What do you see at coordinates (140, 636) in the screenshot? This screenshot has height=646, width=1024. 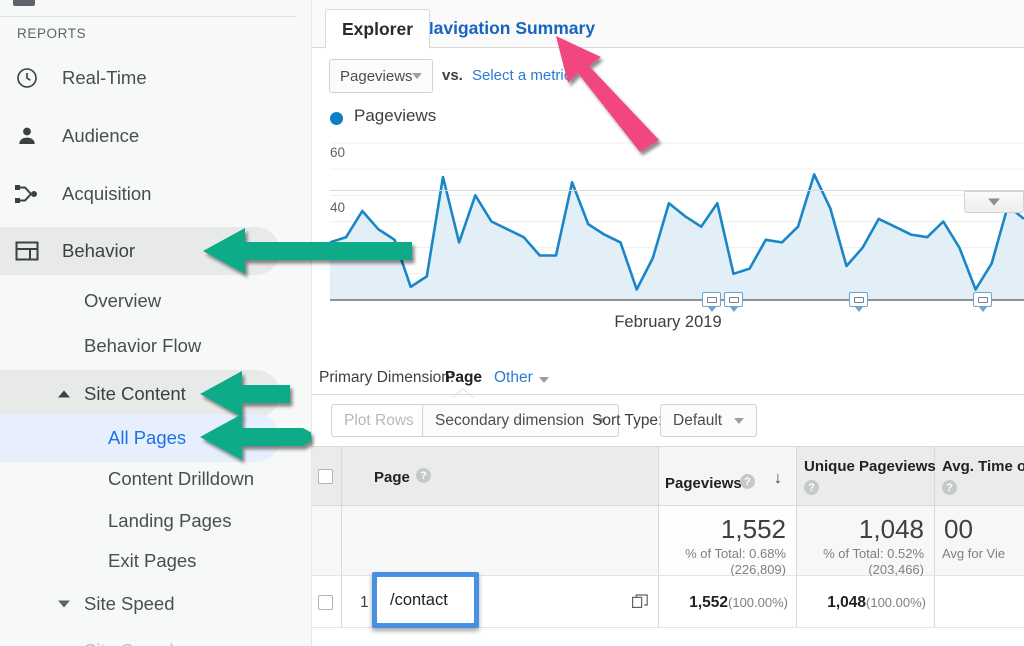 I see `sidebar-item-site-search: Site Search` at bounding box center [140, 636].